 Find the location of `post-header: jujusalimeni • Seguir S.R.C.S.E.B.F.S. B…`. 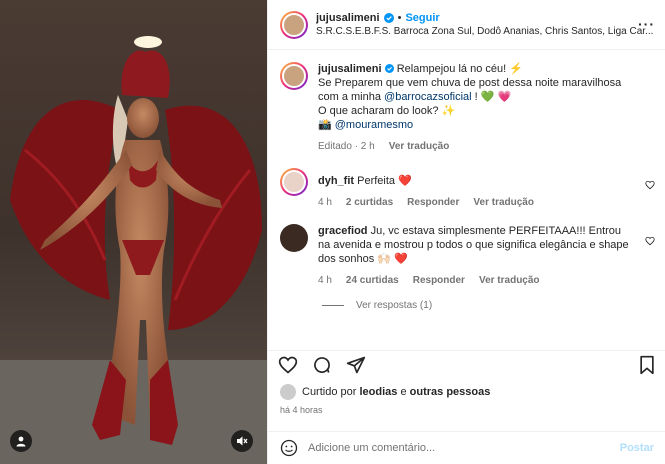

post-header: jujusalimeni • Seguir S.R.C.S.E.B.F.S. B… is located at coordinates (466, 25).